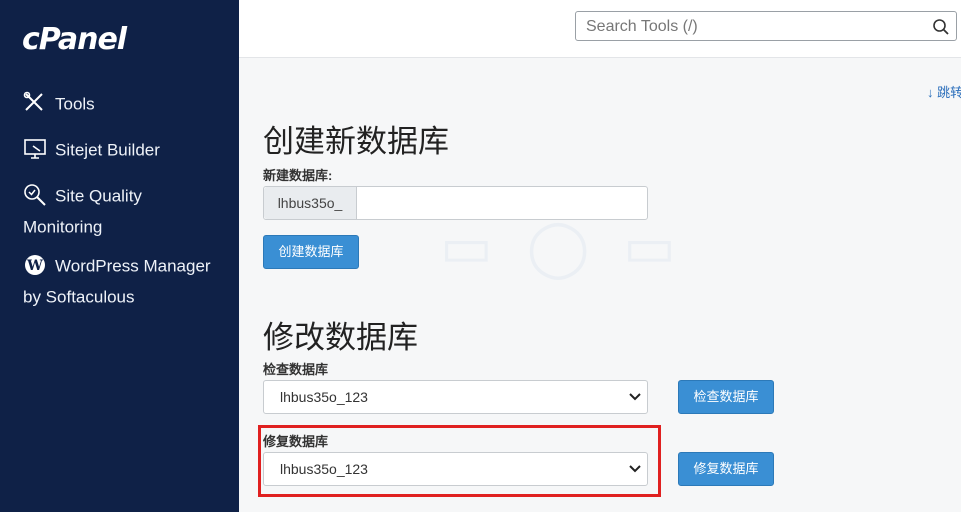 The height and width of the screenshot is (512, 961). I want to click on sidebar-item-sitejet-builder: Sitejet Builder, so click(125, 150).